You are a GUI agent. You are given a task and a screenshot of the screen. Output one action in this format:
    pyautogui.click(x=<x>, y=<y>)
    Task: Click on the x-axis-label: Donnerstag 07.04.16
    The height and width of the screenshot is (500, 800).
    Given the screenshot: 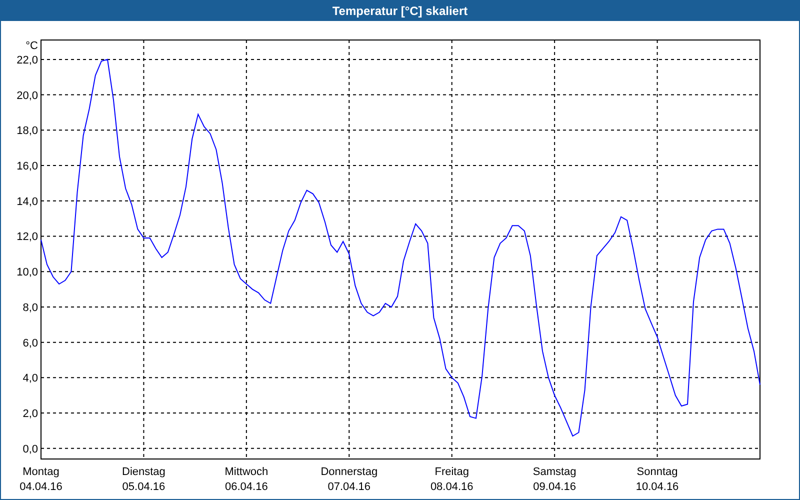 What is the action you would take?
    pyautogui.click(x=349, y=479)
    